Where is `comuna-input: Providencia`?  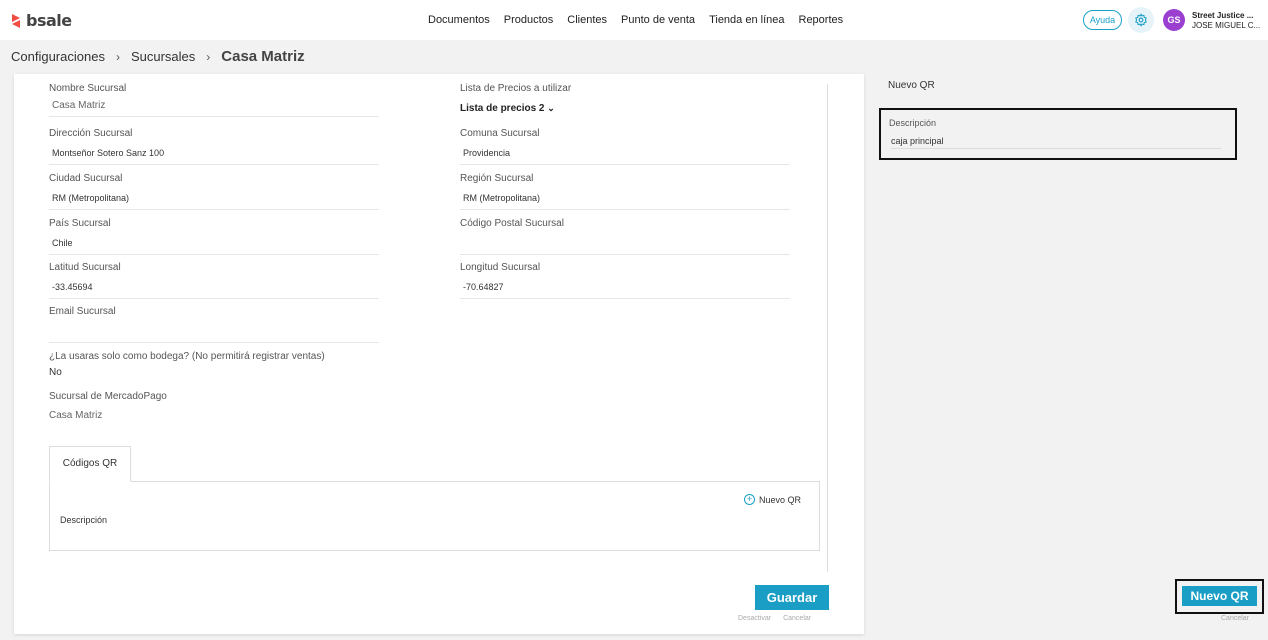 comuna-input: Providencia is located at coordinates (625, 156).